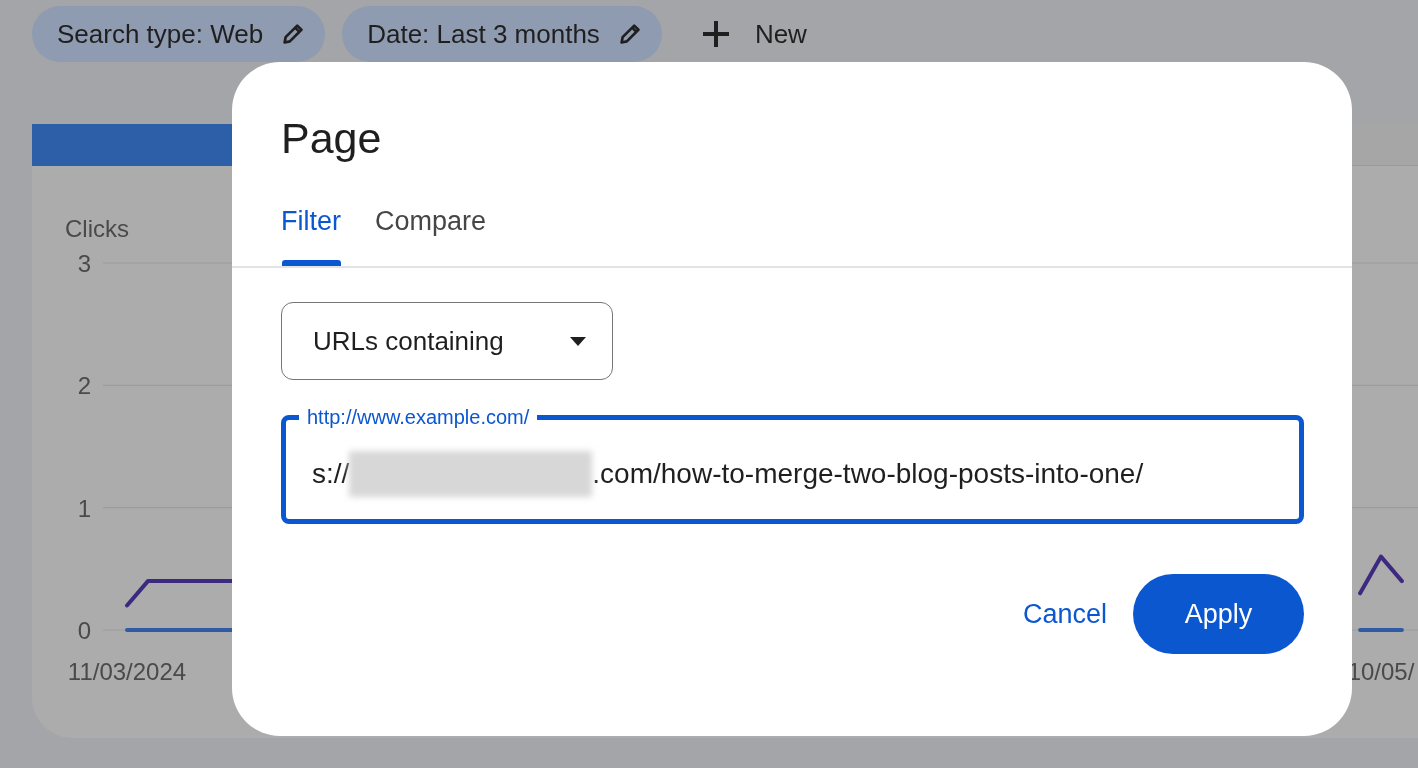 The width and height of the screenshot is (1418, 768). What do you see at coordinates (97, 228) in the screenshot?
I see `y-axis-label: Clicks` at bounding box center [97, 228].